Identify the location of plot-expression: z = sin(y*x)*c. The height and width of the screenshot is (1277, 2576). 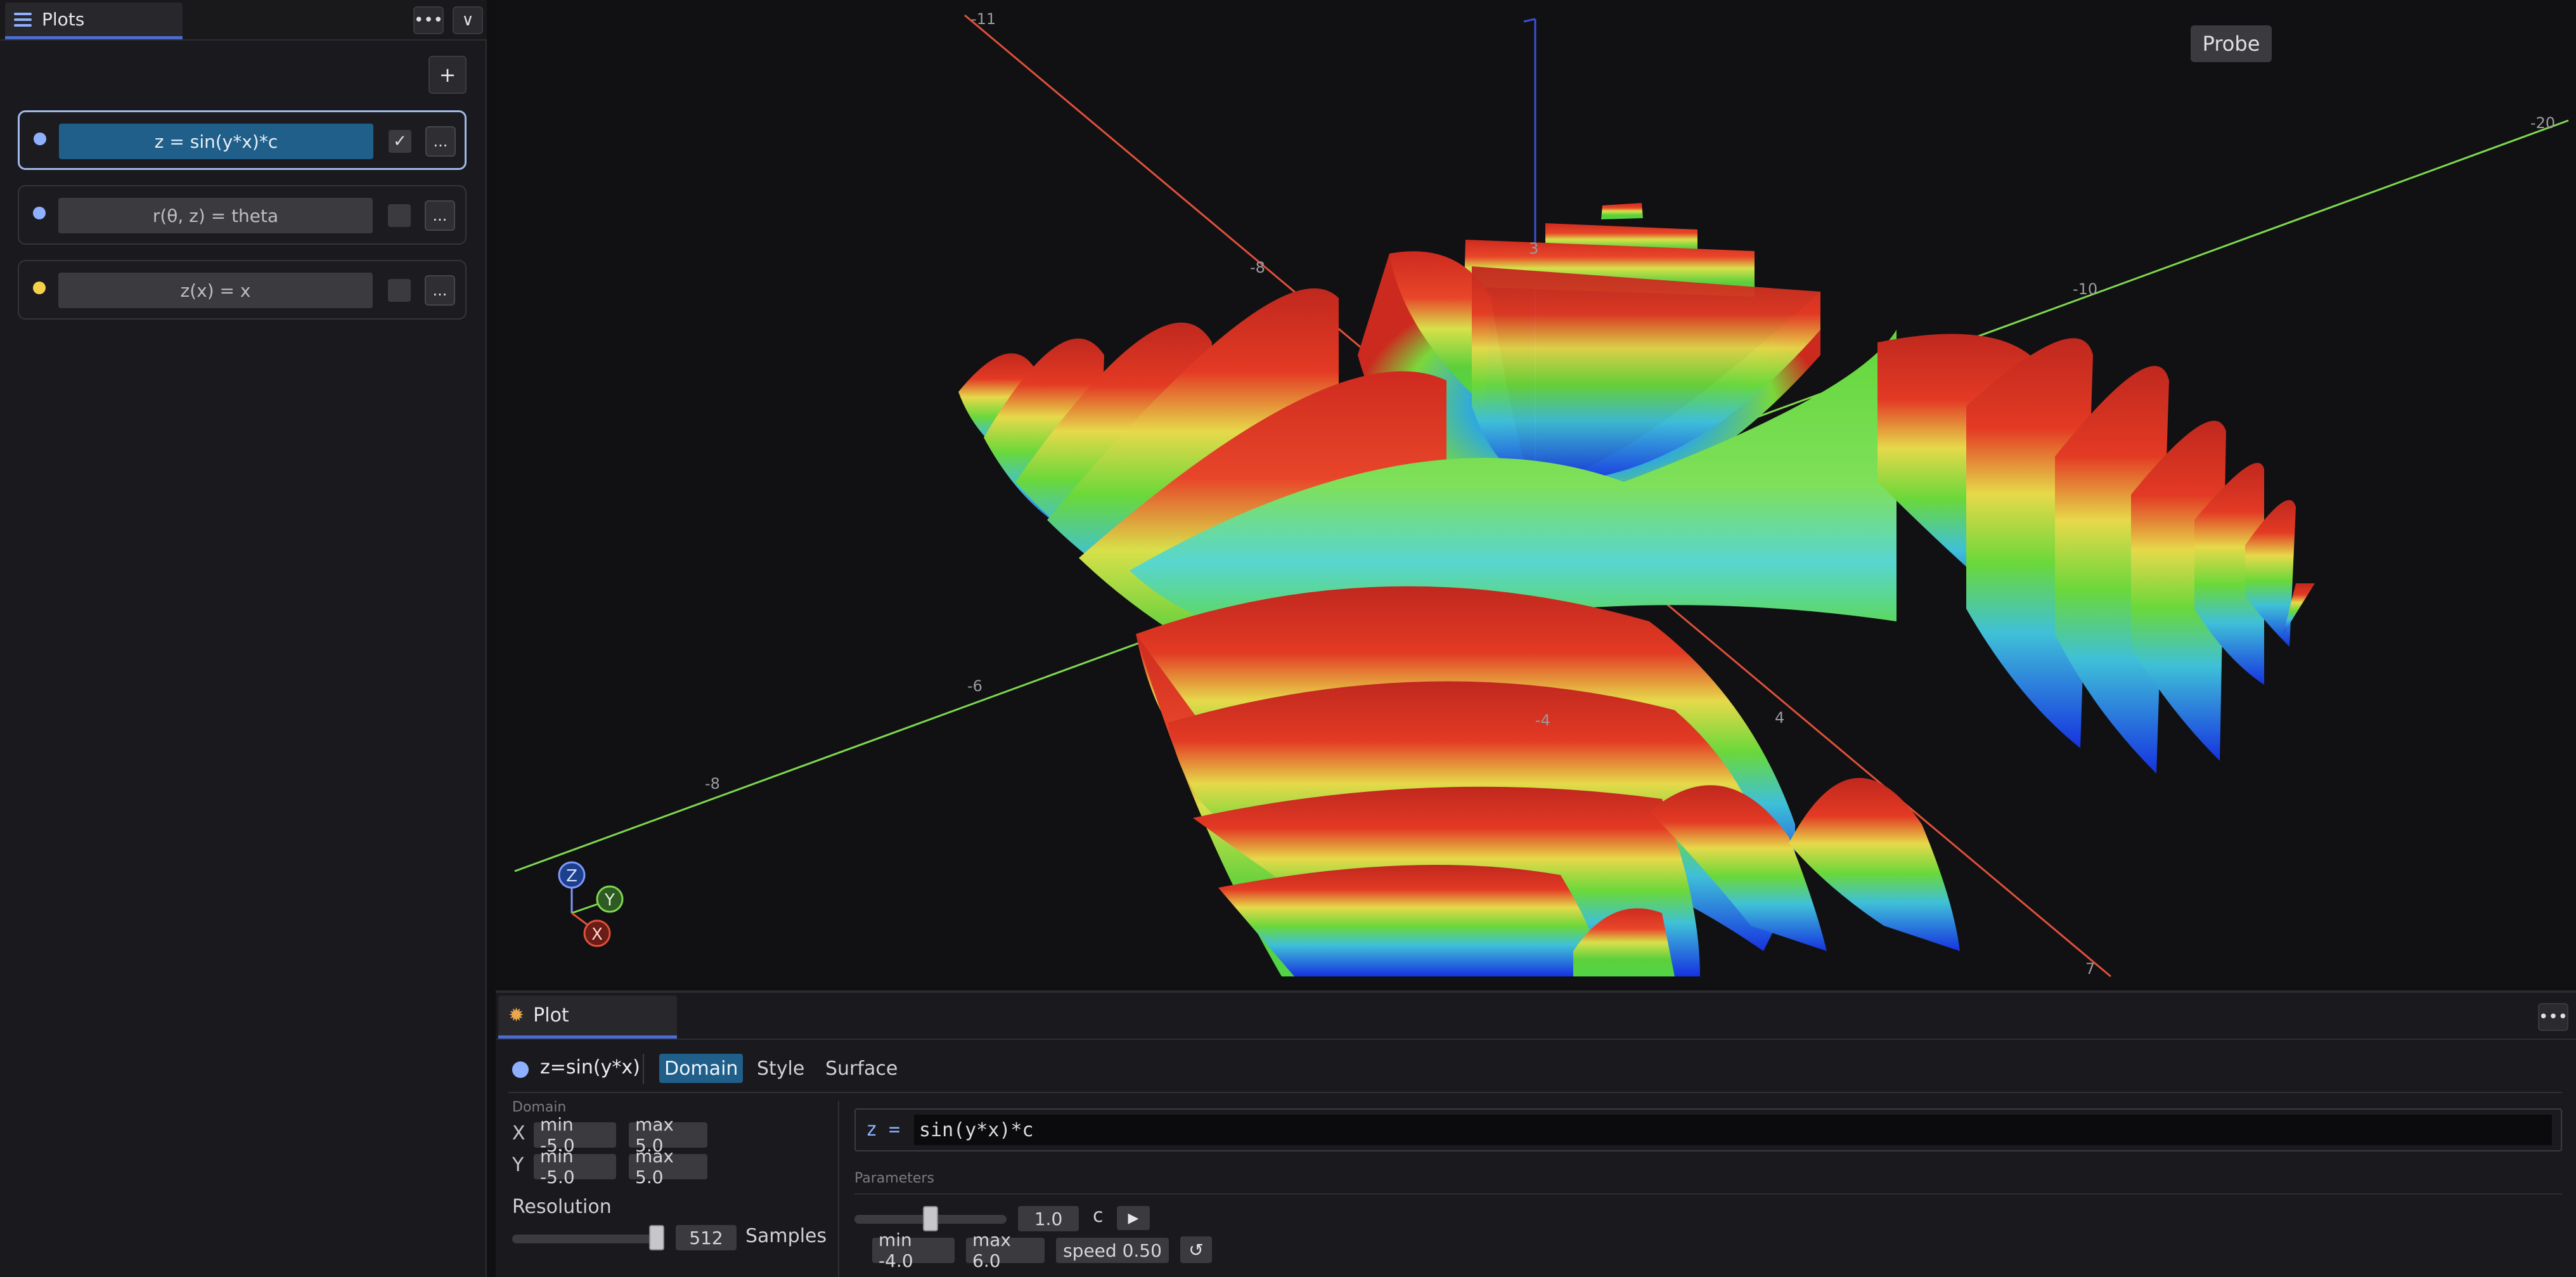
(216, 141).